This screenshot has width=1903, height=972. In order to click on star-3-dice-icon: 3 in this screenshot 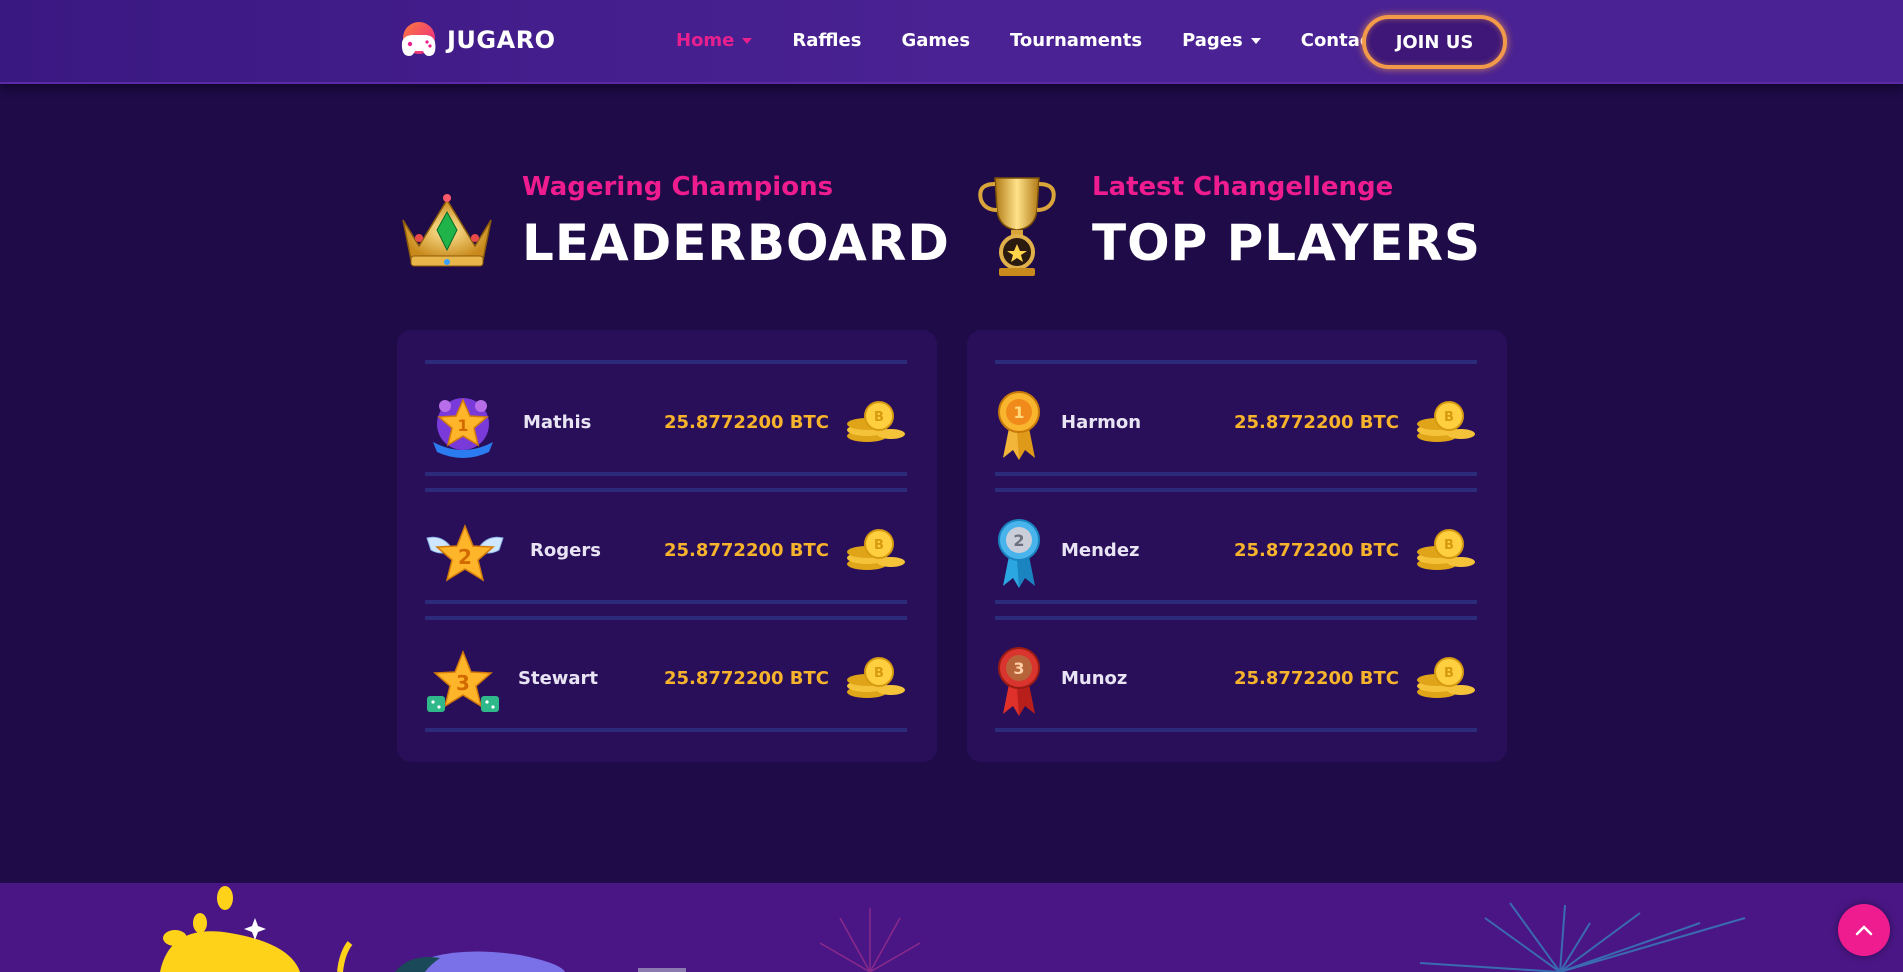, I will do `click(463, 680)`.